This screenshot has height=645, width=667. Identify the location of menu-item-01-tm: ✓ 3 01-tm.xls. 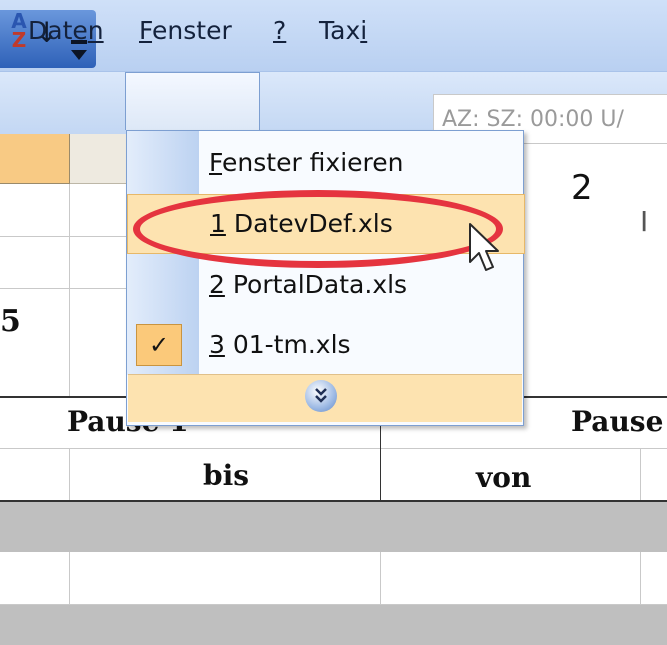
(325, 345).